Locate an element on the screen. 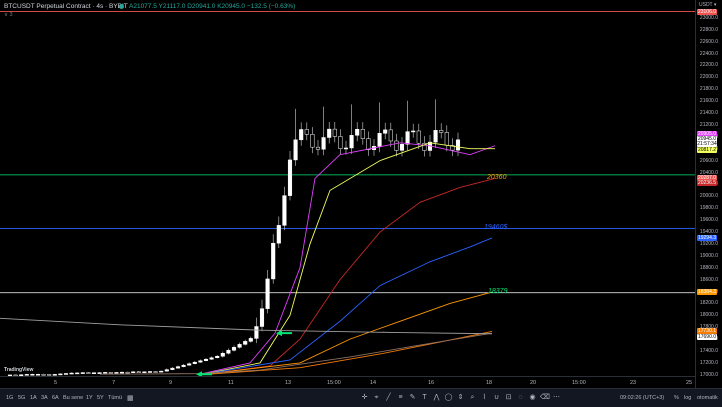 Image resolution: width=722 pixels, height=407 pixels. price-tick: 22400.0 is located at coordinates (709, 54).